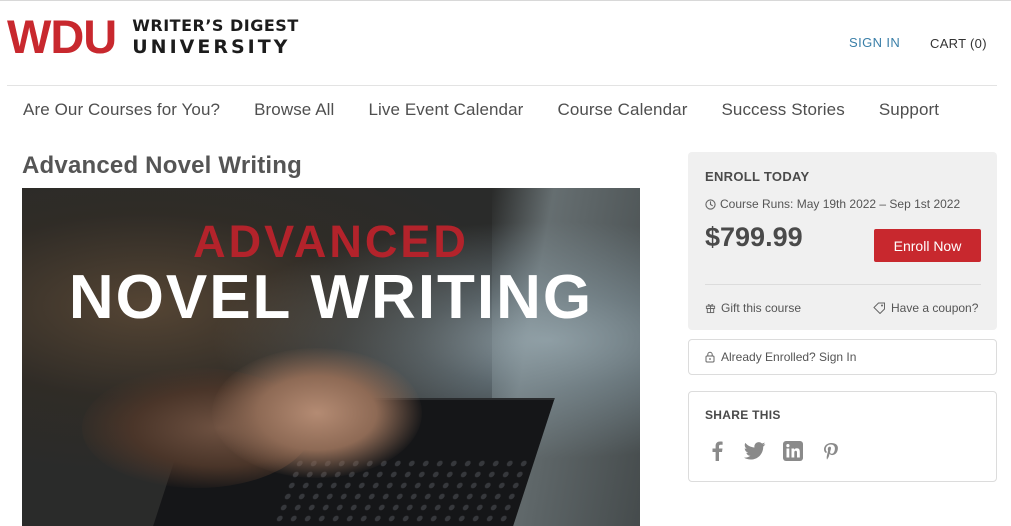  I want to click on lock-icon, so click(710, 357).